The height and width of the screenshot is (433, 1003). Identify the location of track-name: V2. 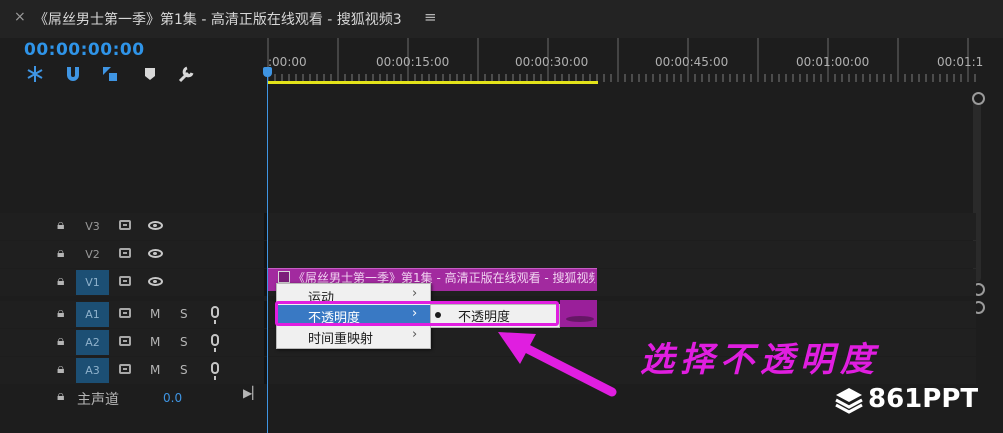
(92, 254).